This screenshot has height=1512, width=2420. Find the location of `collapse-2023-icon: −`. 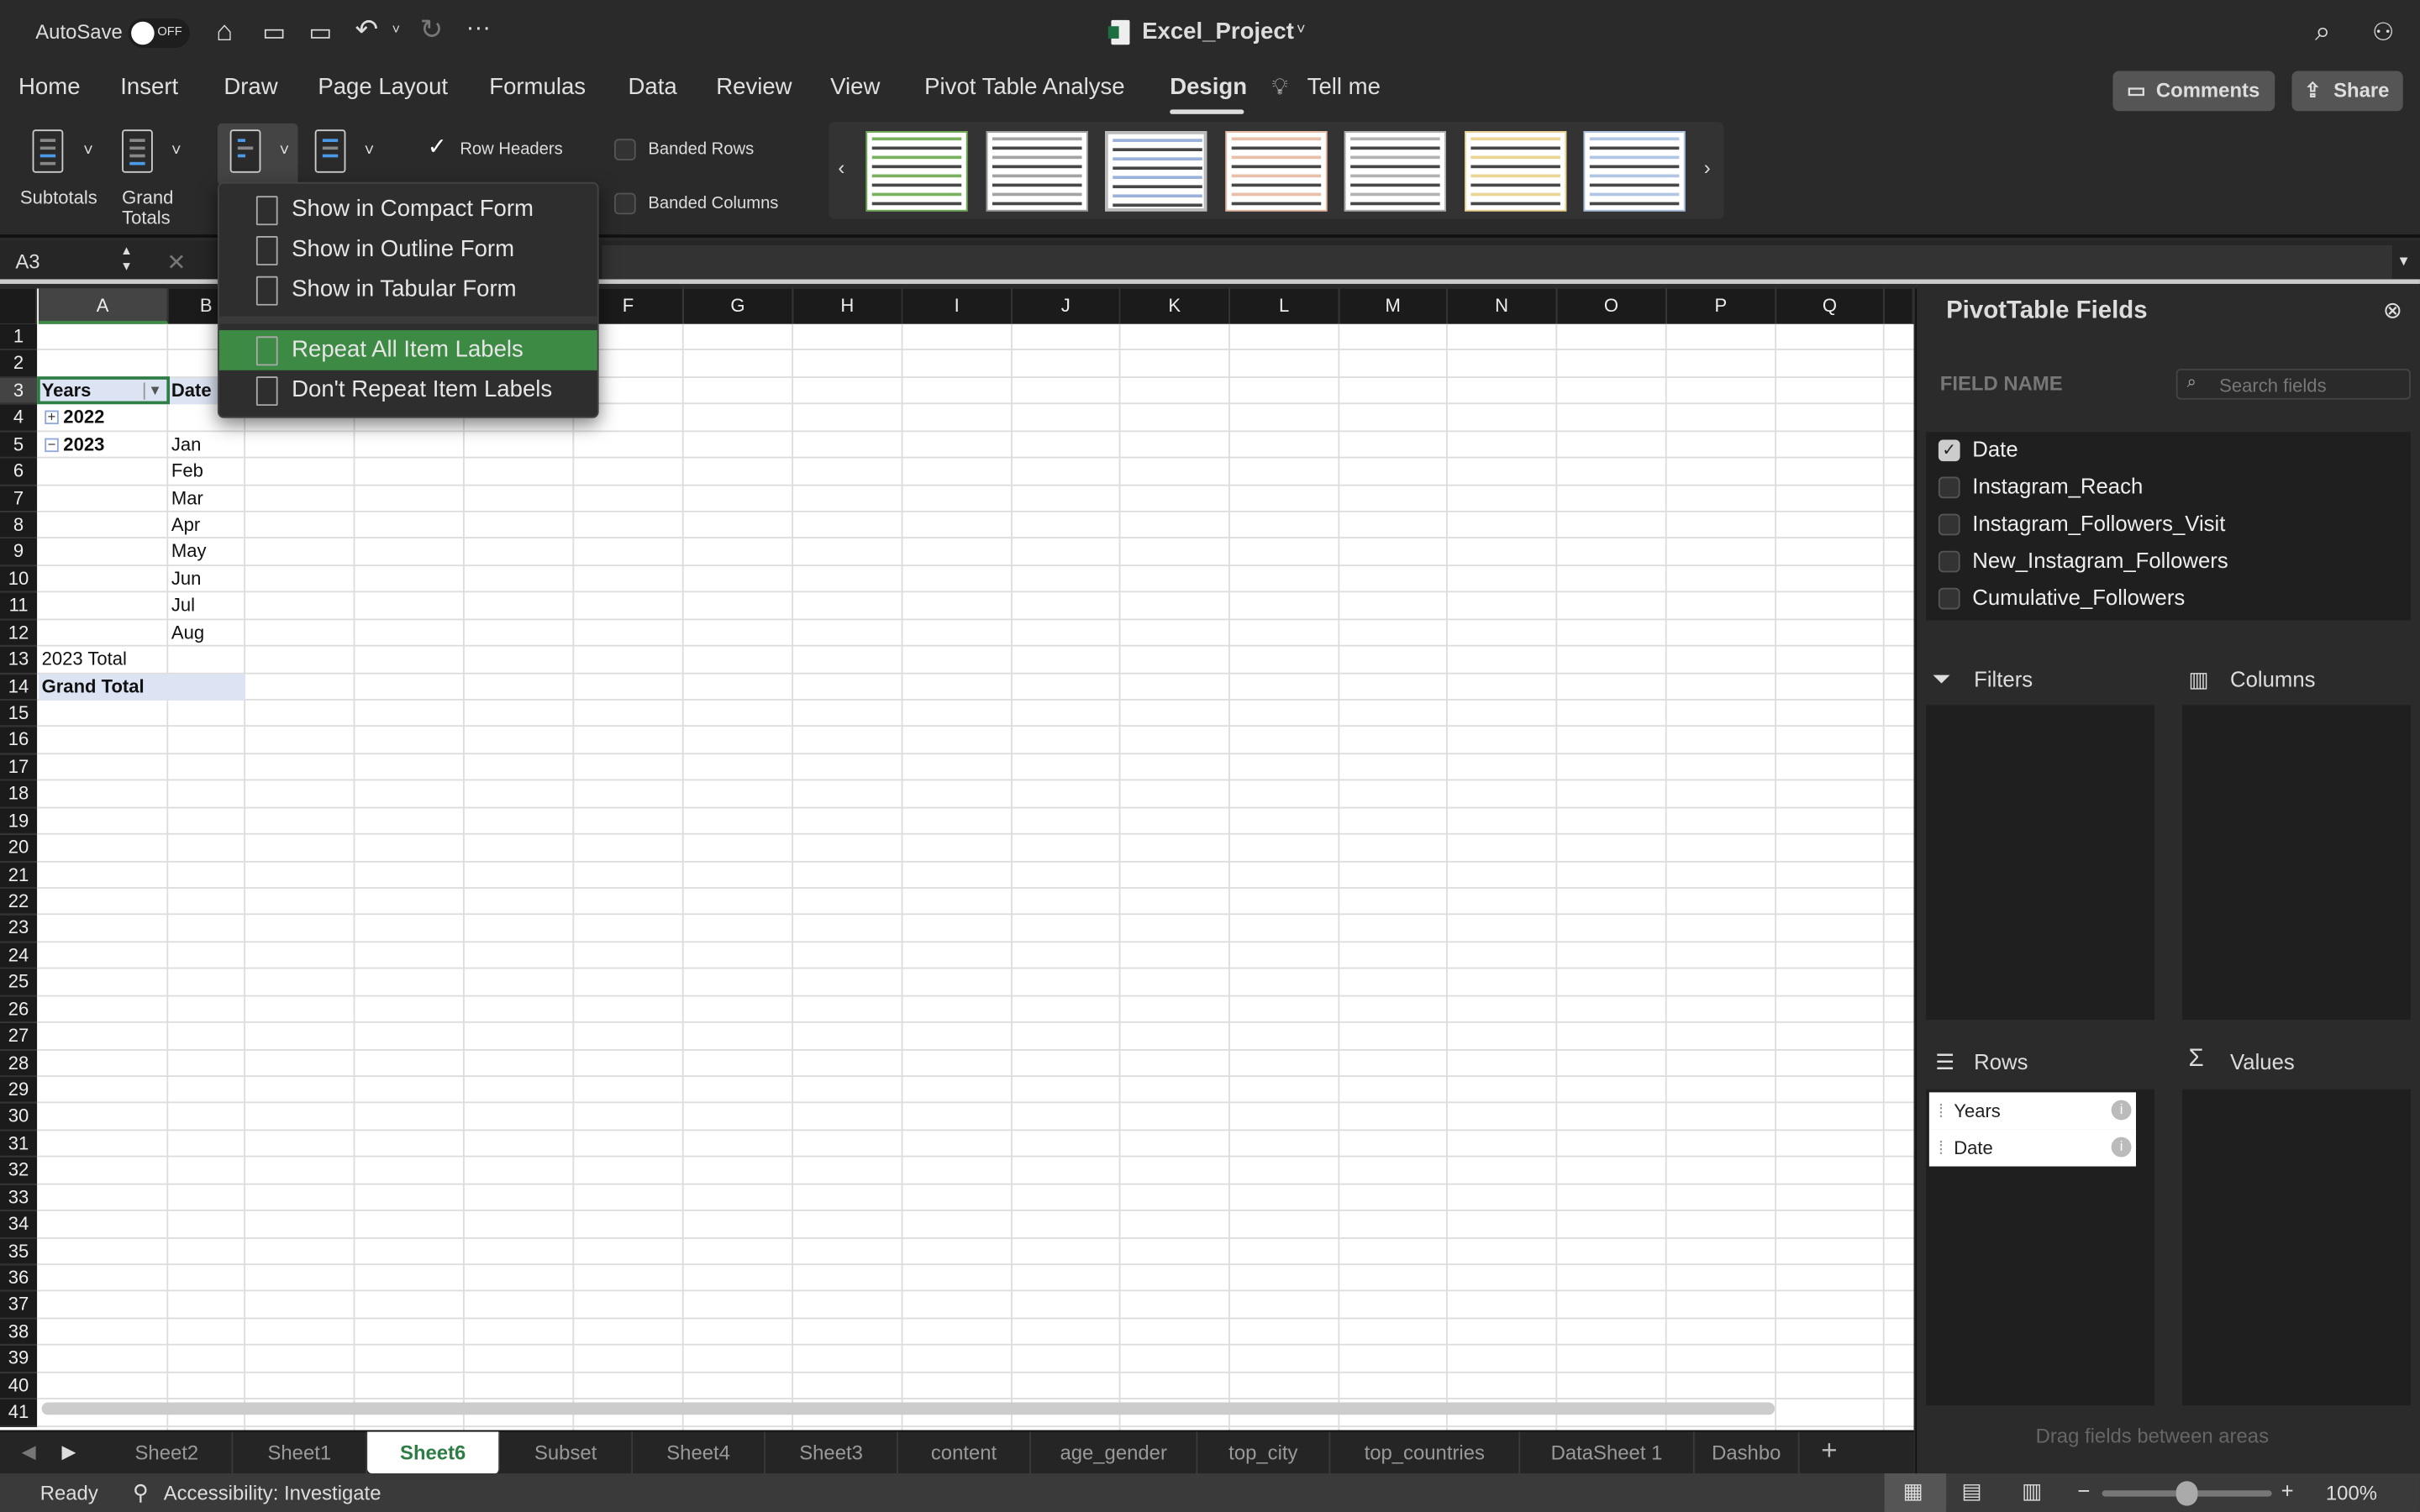

collapse-2023-icon: − is located at coordinates (52, 444).